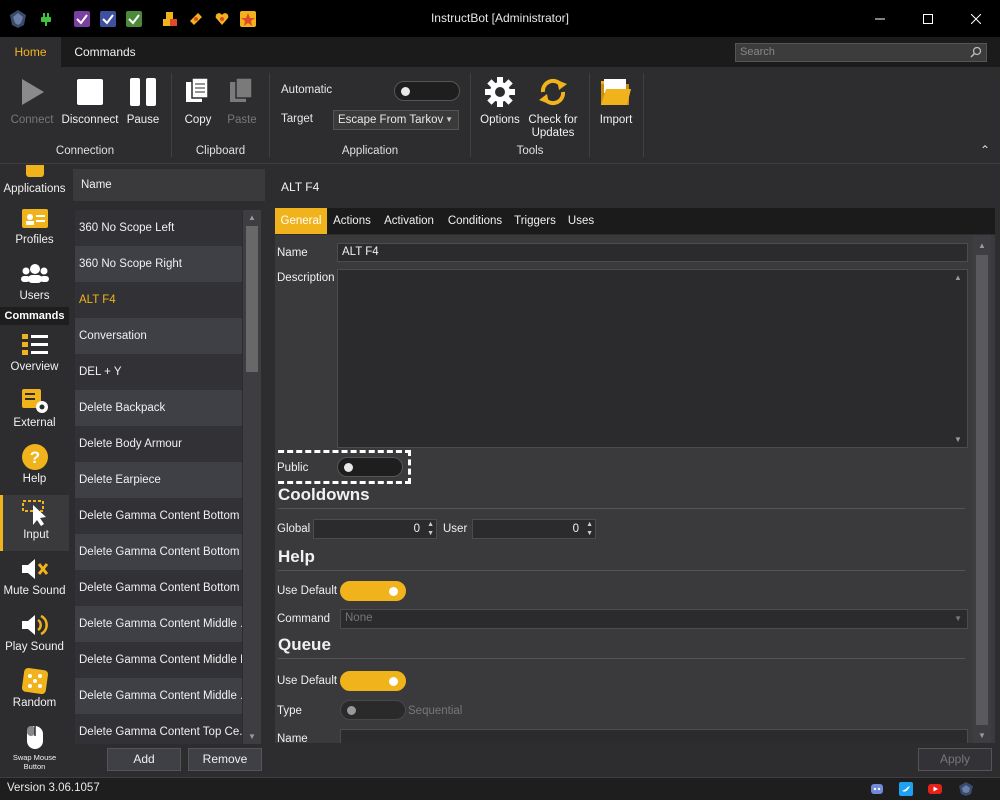  Describe the element at coordinates (30, 52) in the screenshot. I see `tab-home: Home` at that location.